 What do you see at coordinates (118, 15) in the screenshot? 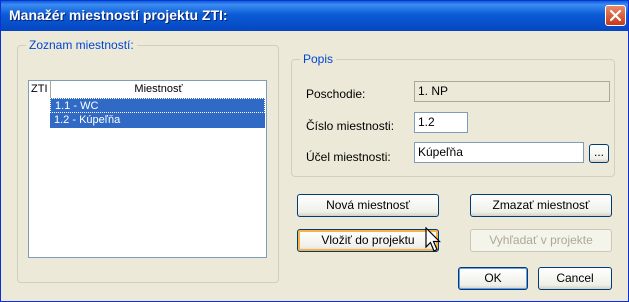
I see `window-title: Manažér miestností projektu ZTI:` at bounding box center [118, 15].